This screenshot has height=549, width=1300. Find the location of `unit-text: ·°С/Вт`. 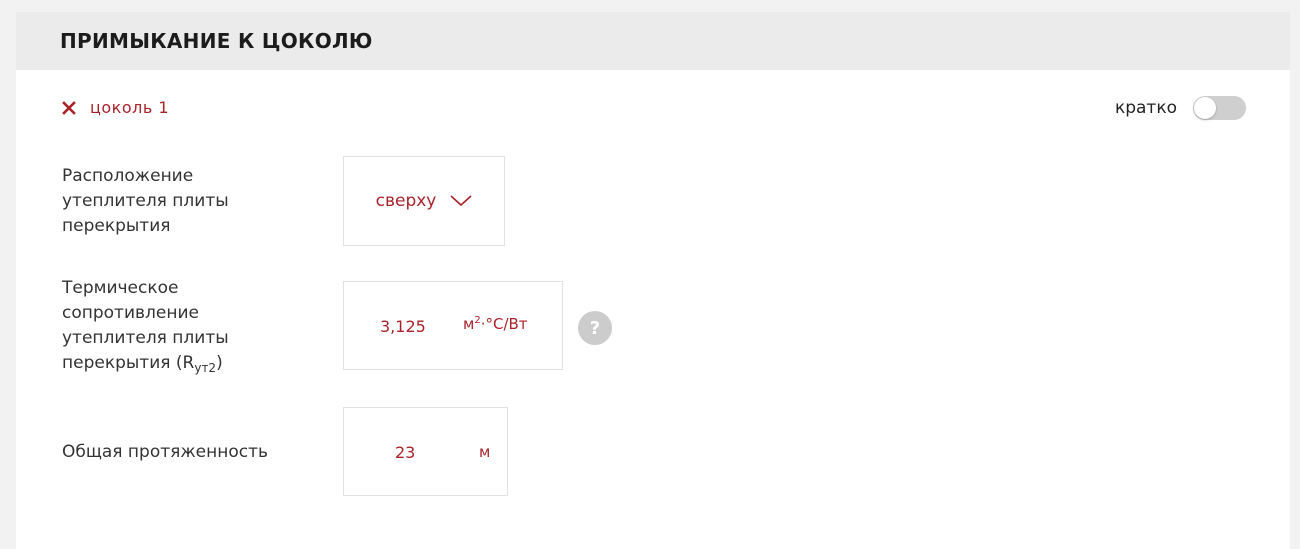

unit-text: ·°С/Вт is located at coordinates (504, 324).